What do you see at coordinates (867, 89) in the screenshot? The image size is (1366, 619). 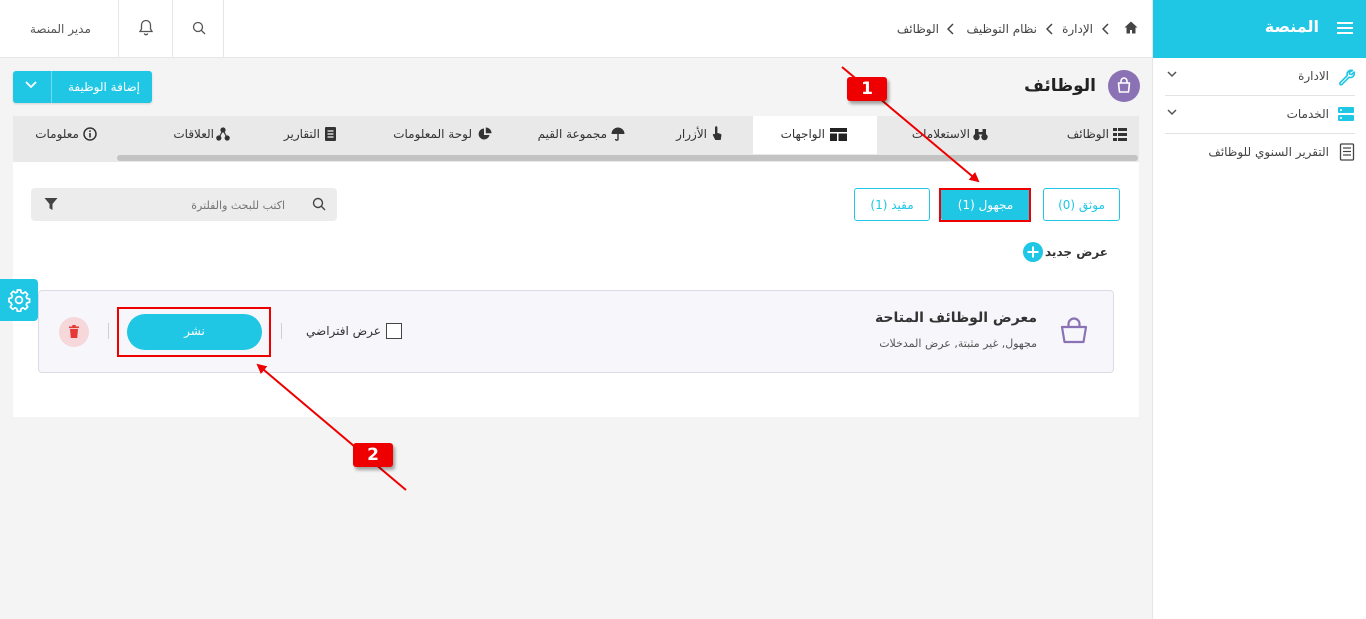 I see `callout-1: 1` at bounding box center [867, 89].